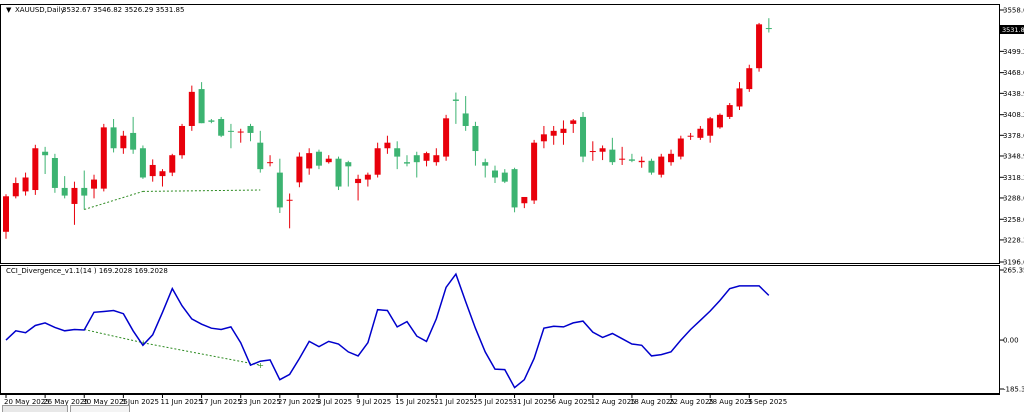  I want to click on symbol-label: XAUUSD,Daily, so click(40, 10).